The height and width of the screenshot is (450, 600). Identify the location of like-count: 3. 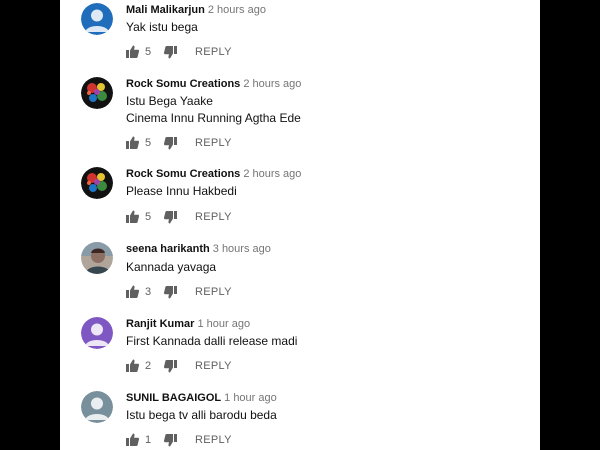
(148, 292).